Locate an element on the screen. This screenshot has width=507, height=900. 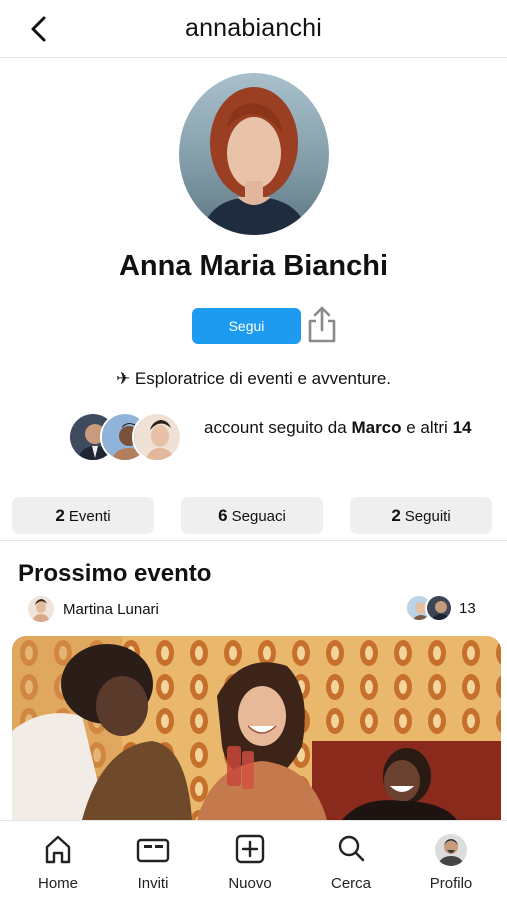
tab-profile: Profilo is located at coordinates (451, 862).